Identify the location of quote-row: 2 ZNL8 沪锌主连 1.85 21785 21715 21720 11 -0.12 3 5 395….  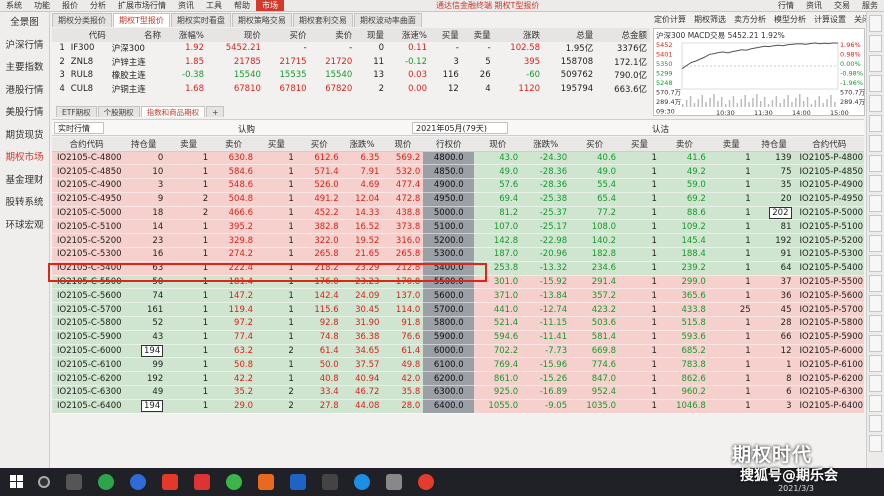
(351, 62).